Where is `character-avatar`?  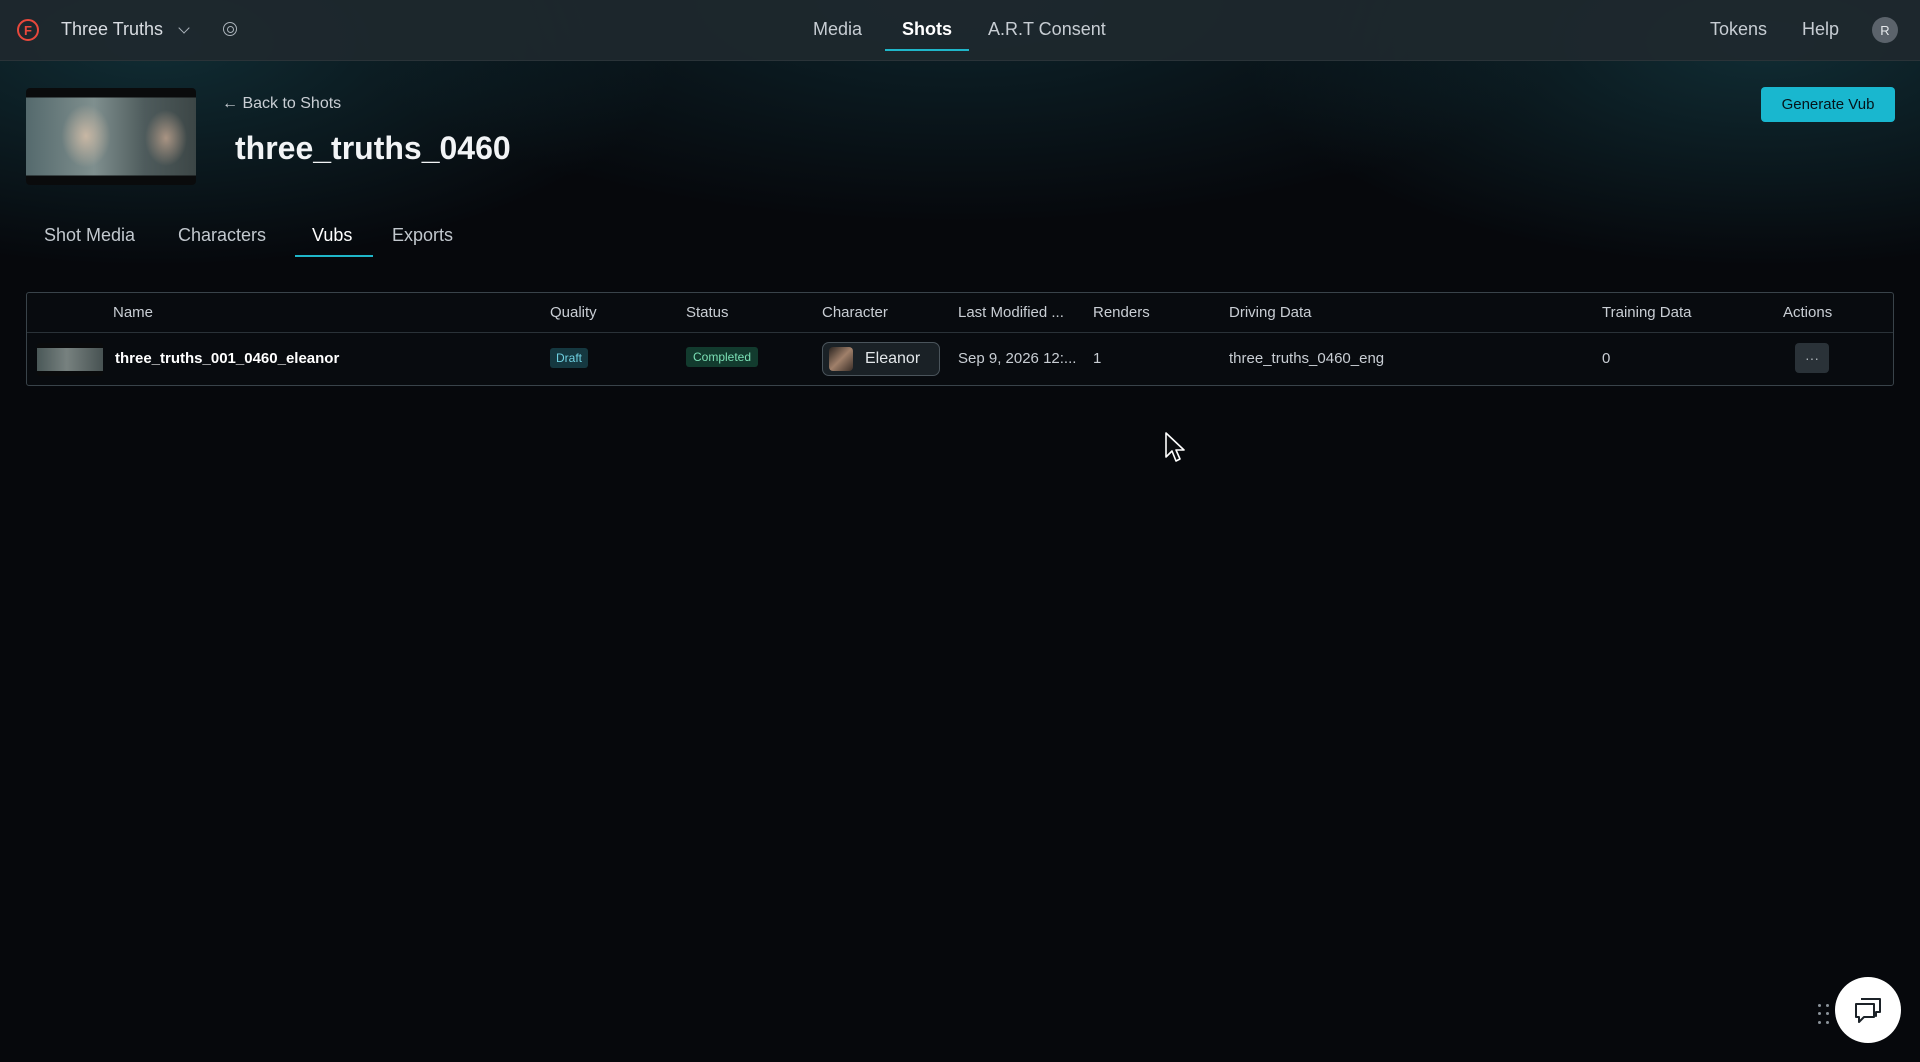 character-avatar is located at coordinates (841, 359).